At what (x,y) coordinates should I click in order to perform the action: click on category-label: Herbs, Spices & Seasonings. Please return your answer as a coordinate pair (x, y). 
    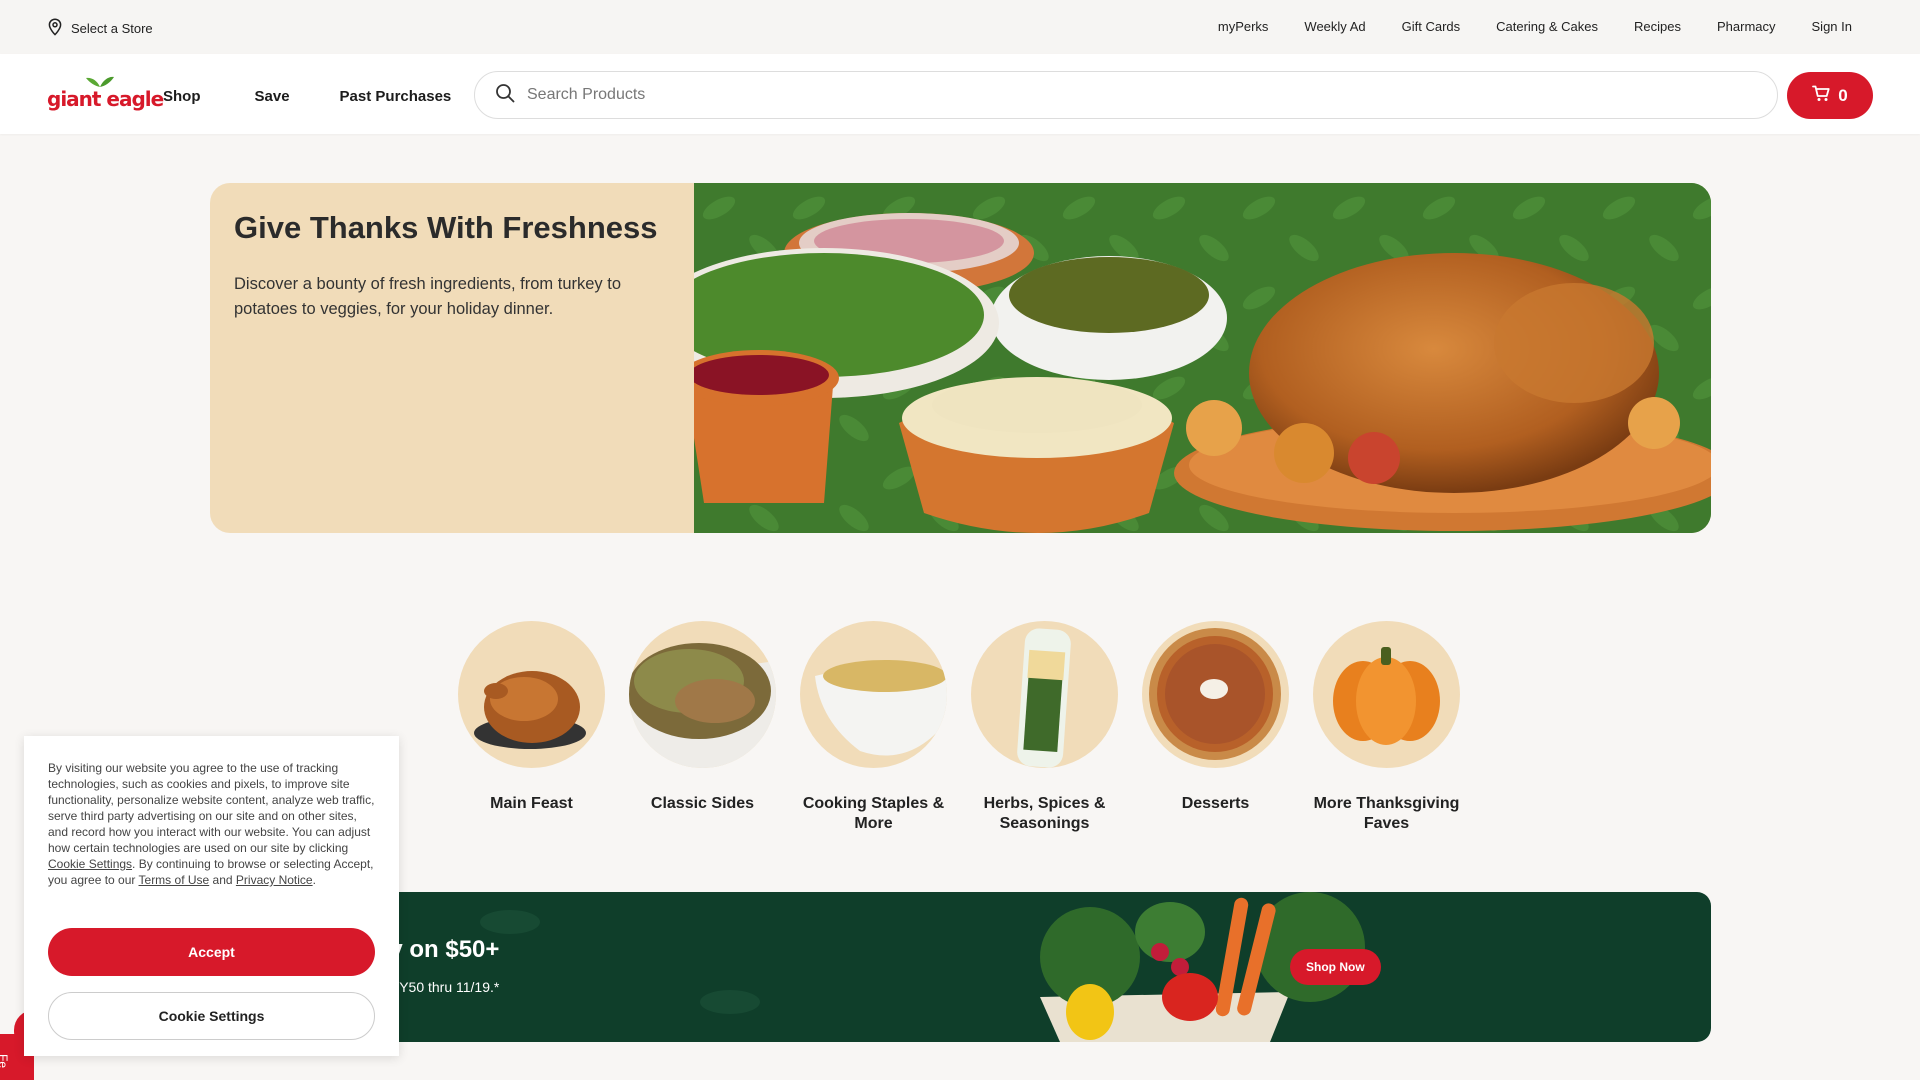
    Looking at the image, I should click on (1044, 813).